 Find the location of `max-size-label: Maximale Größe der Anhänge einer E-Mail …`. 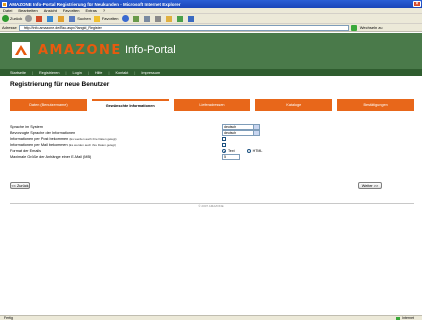

max-size-label: Maximale Größe der Anhänge einer E-Mail … is located at coordinates (51, 157).